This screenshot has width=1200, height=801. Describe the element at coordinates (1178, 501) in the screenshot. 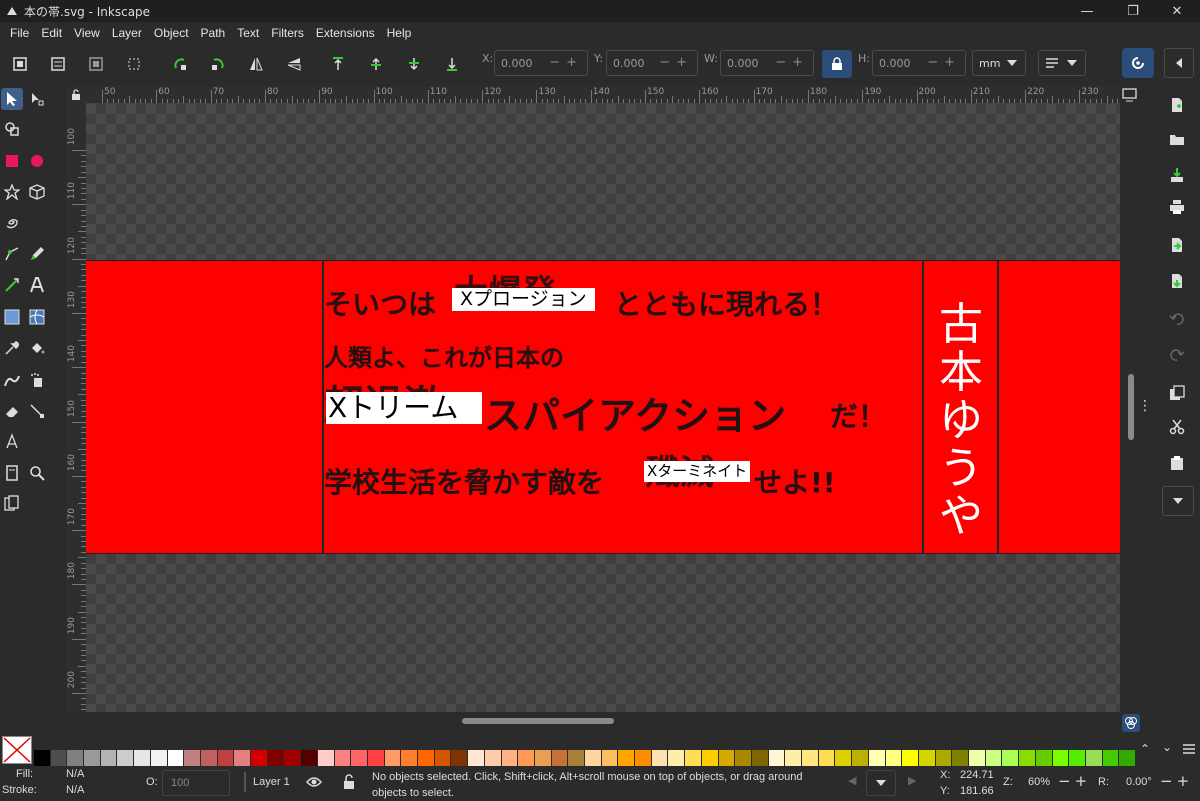

I see `commands-more-chevron-icon` at that location.